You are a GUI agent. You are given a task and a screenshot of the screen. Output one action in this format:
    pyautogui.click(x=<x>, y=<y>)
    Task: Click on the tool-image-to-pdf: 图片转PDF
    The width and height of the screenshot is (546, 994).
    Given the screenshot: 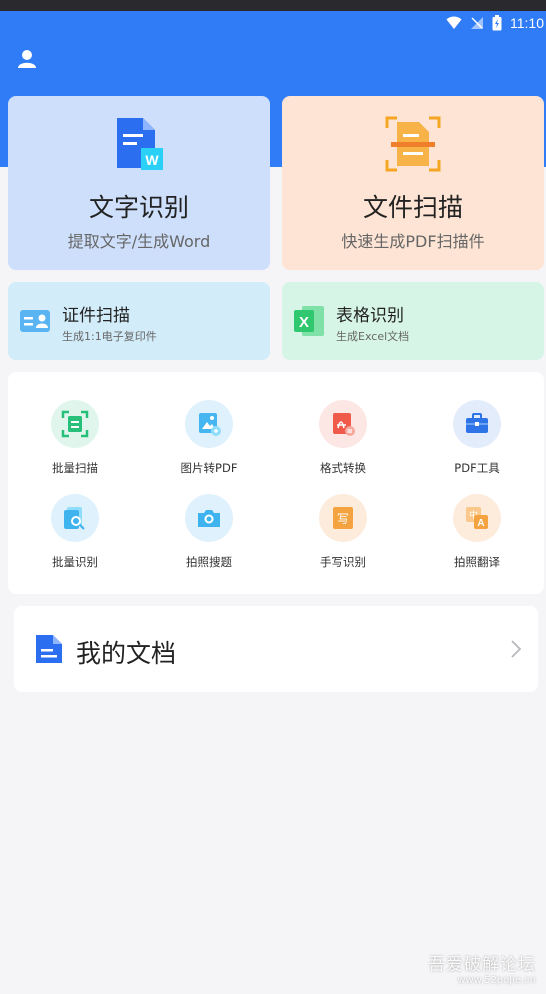 What is the action you would take?
    pyautogui.click(x=209, y=438)
    